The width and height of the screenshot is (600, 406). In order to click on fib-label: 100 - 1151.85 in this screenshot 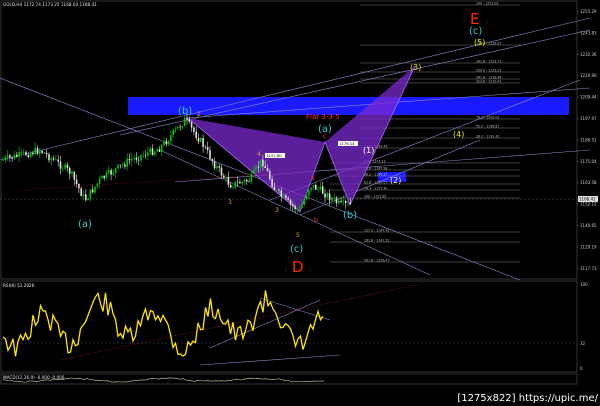, I will do `click(375, 196)`.